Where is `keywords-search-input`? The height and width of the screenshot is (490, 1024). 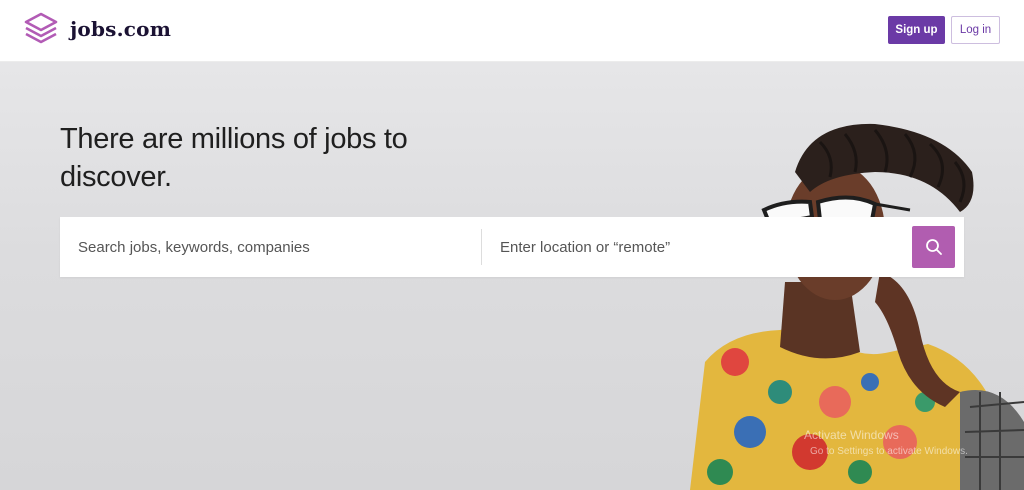
keywords-search-input is located at coordinates (270, 247).